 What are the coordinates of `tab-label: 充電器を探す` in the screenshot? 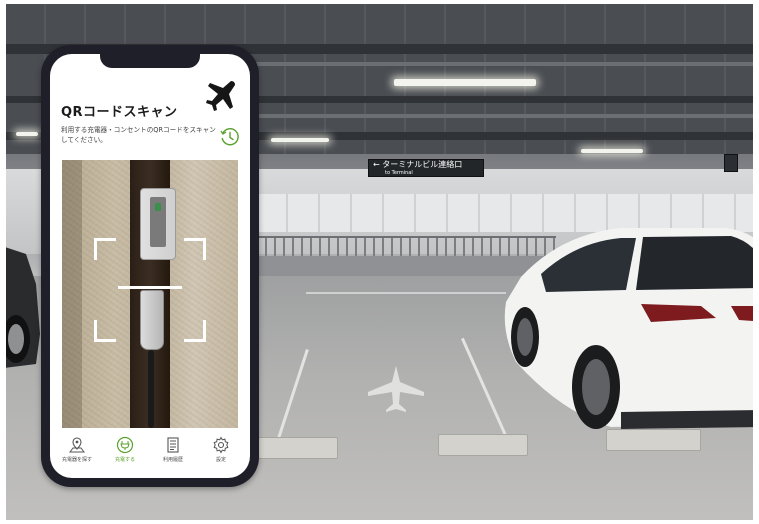 It's located at (76, 460).